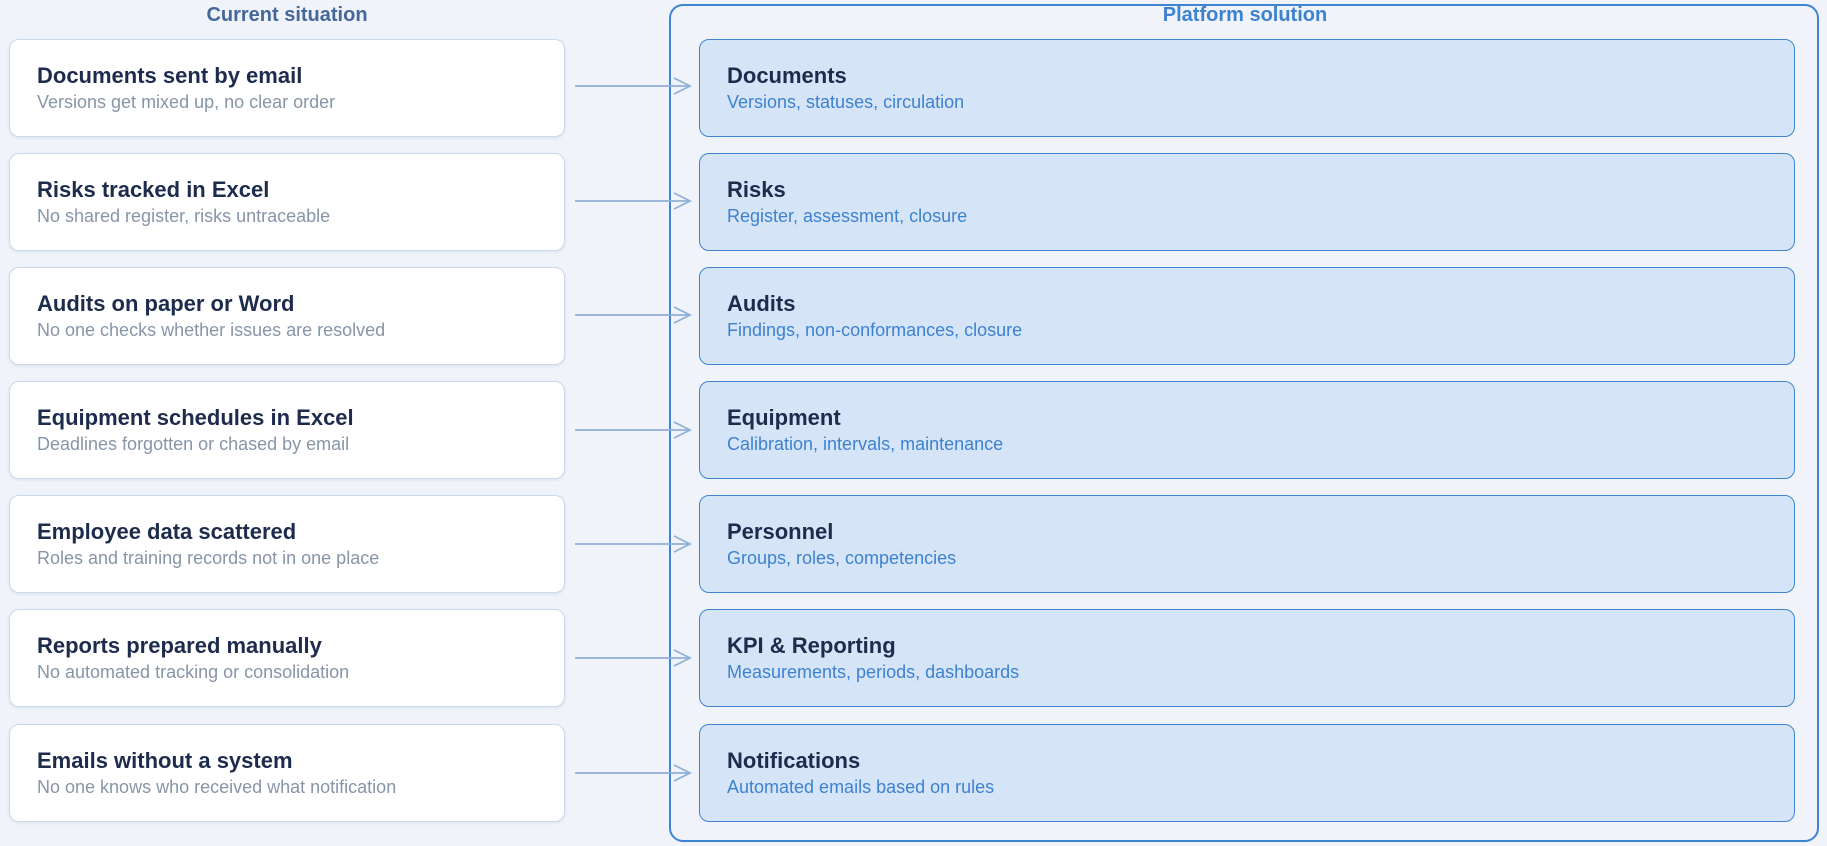  What do you see at coordinates (756, 189) in the screenshot?
I see `solution-card-title: Risks` at bounding box center [756, 189].